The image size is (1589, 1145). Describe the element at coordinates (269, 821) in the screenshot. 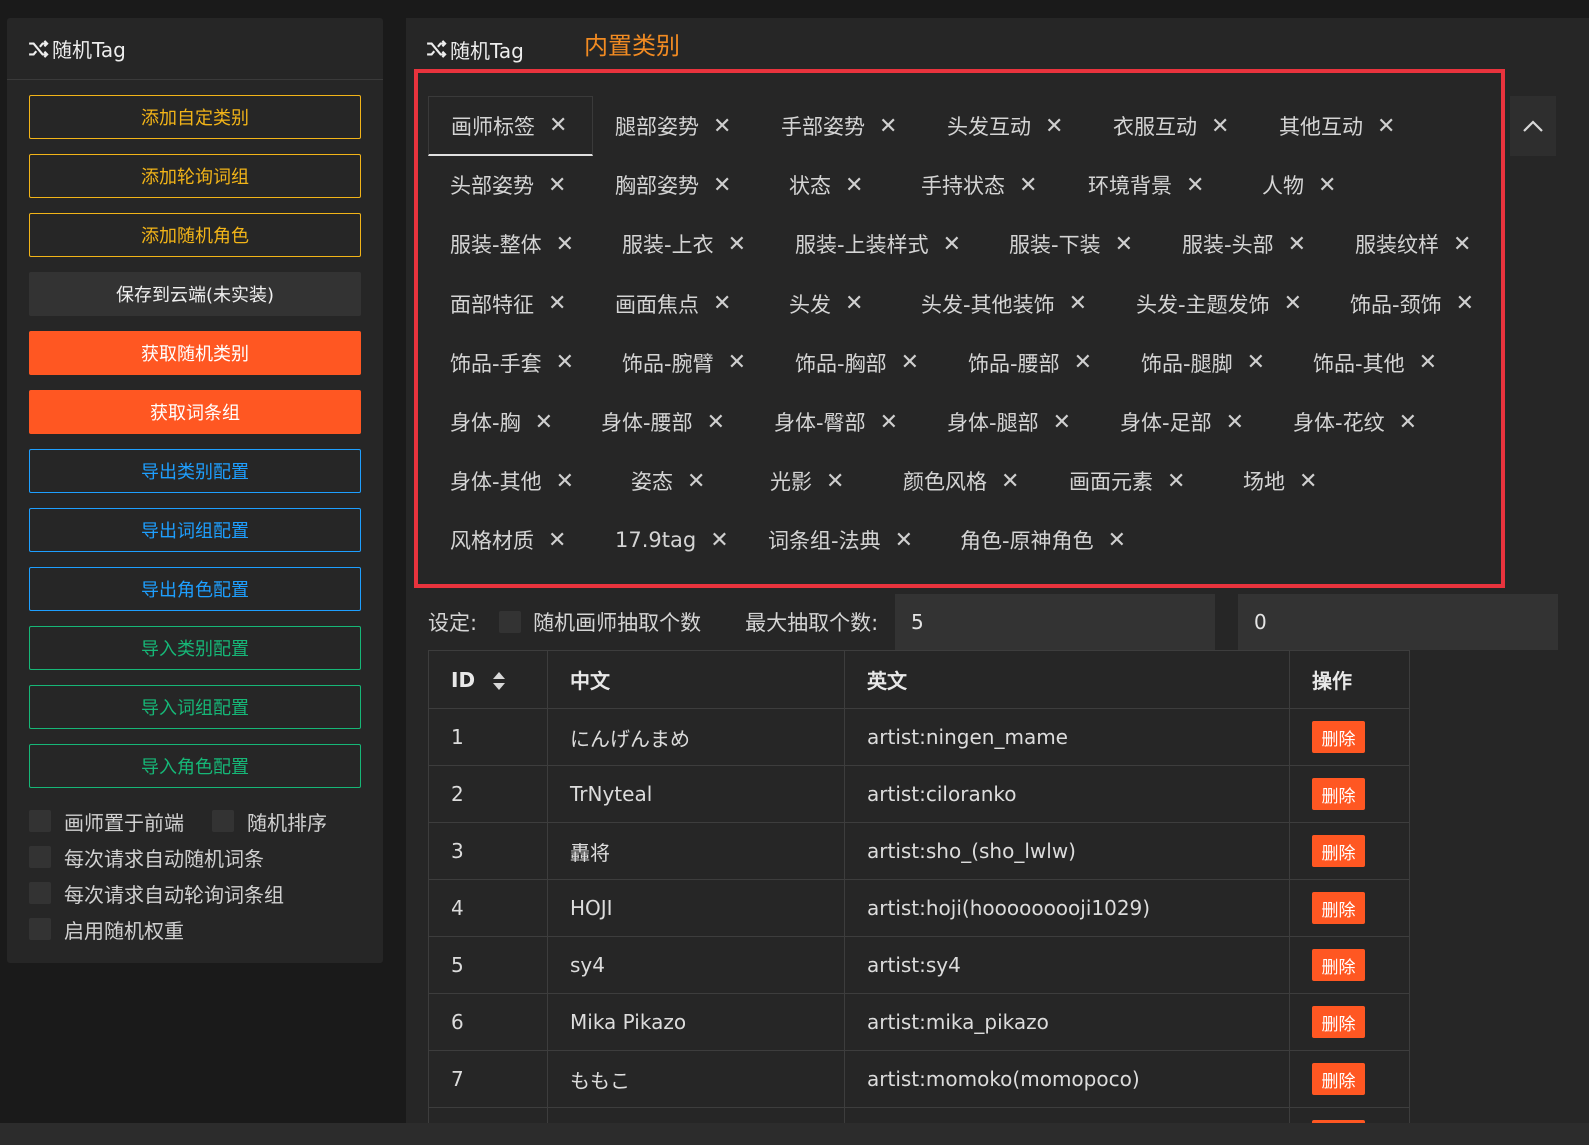

I see `random-sort-option: 随机排序` at that location.